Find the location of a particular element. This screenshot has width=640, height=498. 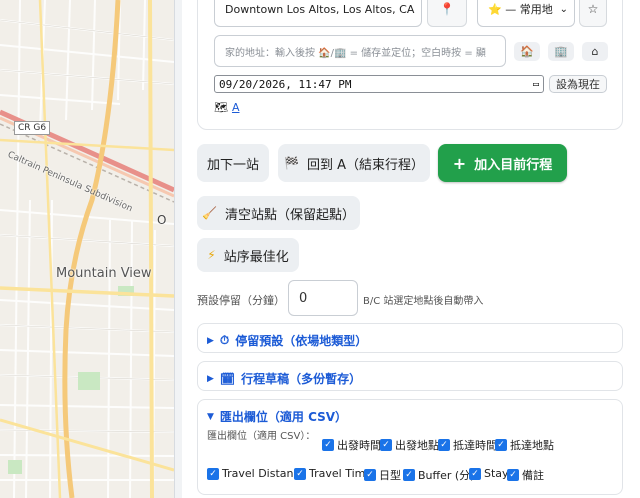

optimize-label: 站序最佳化 is located at coordinates (256, 257).